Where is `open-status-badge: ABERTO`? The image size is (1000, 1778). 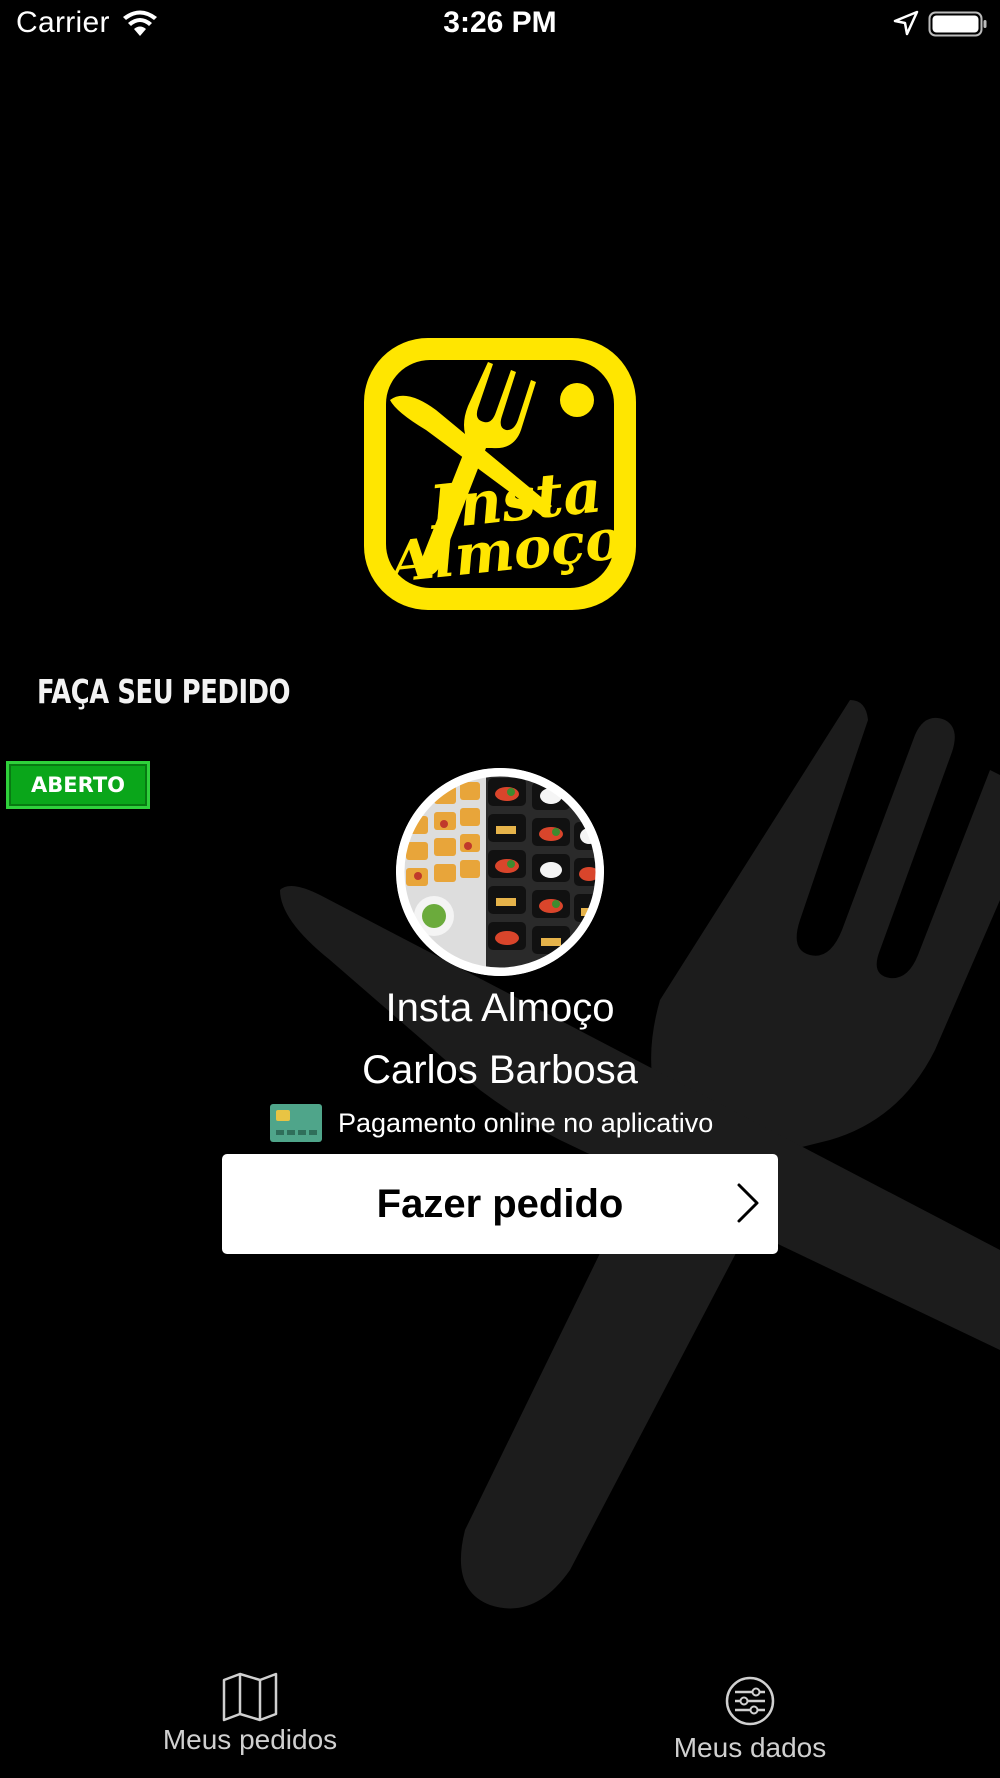
open-status-badge: ABERTO is located at coordinates (78, 785).